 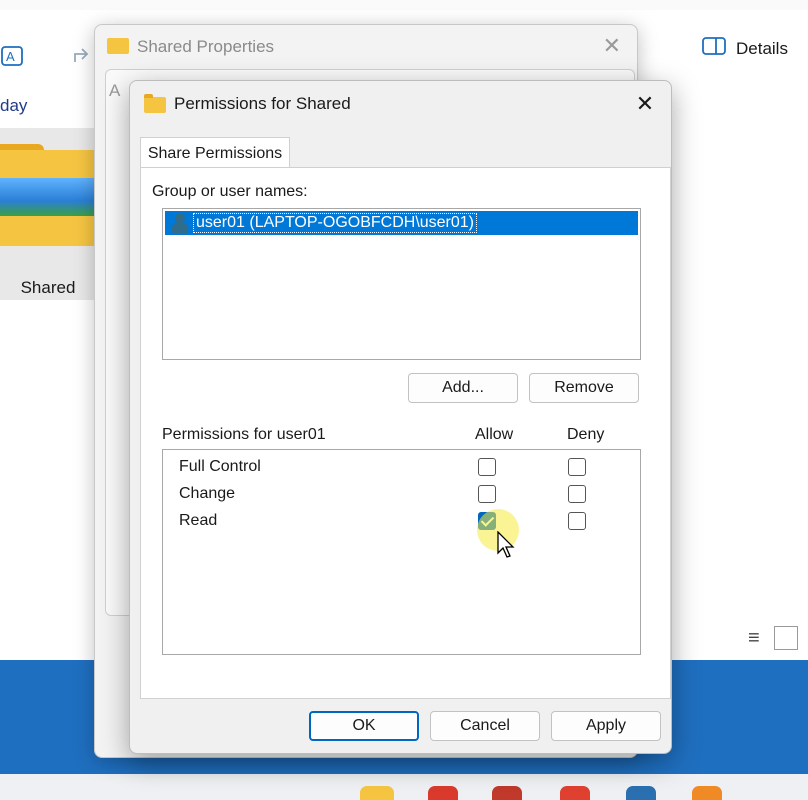 What do you see at coordinates (230, 191) in the screenshot?
I see `group-or-user-names-label: Group or user names:` at bounding box center [230, 191].